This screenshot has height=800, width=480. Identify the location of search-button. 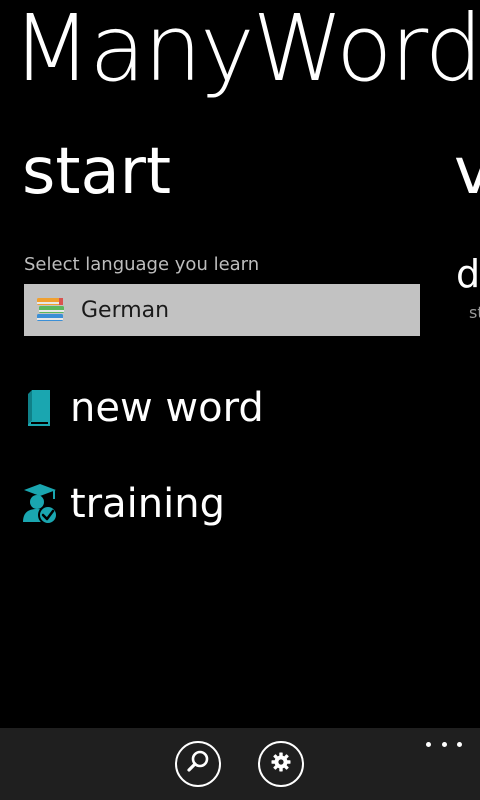
(198, 764).